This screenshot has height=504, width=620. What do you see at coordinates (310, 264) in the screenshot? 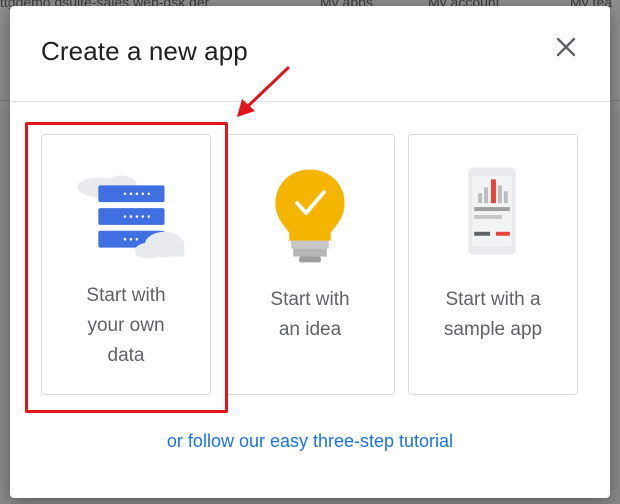
I see `card-start-with-idea: Start with an idea` at bounding box center [310, 264].